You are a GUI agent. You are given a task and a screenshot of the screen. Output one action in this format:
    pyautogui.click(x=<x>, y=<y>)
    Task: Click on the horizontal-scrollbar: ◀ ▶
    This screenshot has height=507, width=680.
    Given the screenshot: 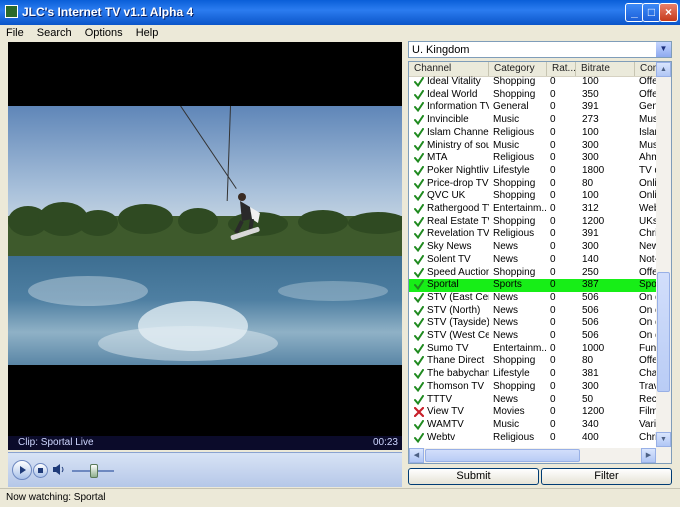 What is the action you would take?
    pyautogui.click(x=540, y=455)
    